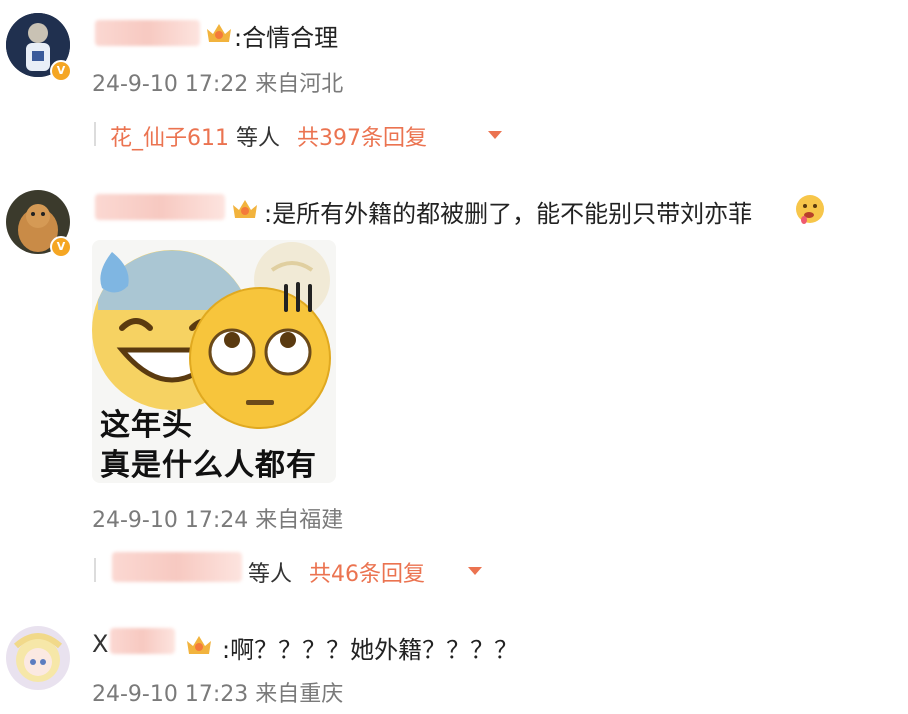  I want to click on sticker-image: 这年头 真是什么人都有, so click(214, 361).